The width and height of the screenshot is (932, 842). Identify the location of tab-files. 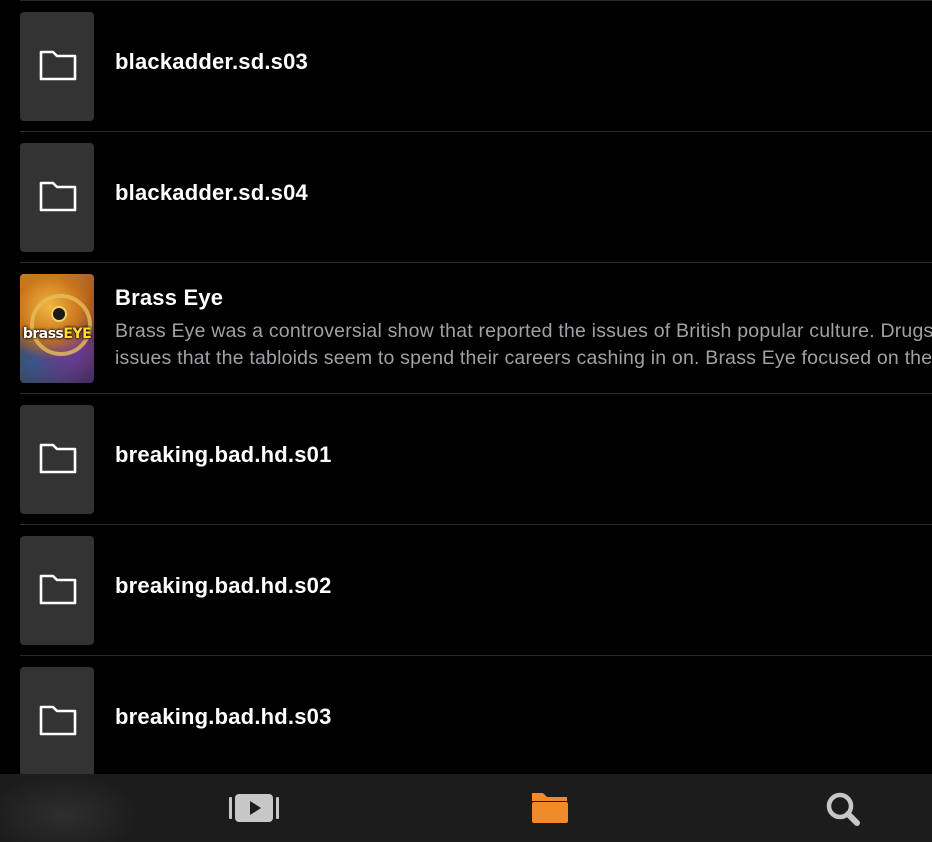
(549, 808).